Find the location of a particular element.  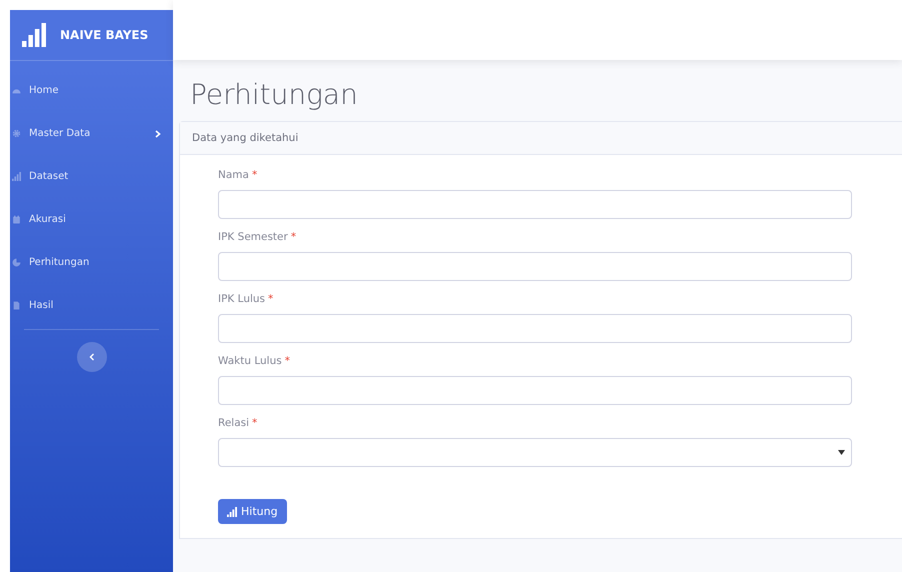

calendar-icon is located at coordinates (16, 219).